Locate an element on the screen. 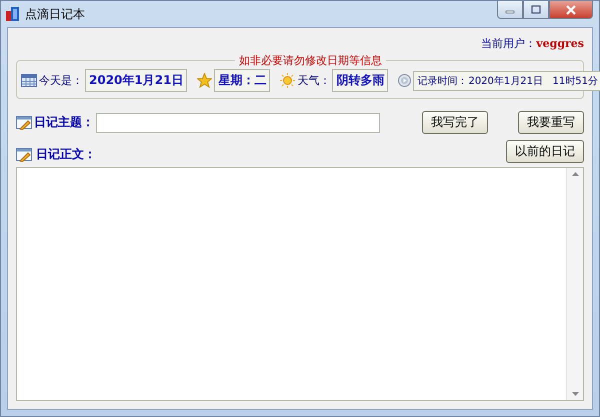 The width and height of the screenshot is (600, 417). maximize-button is located at coordinates (536, 10).